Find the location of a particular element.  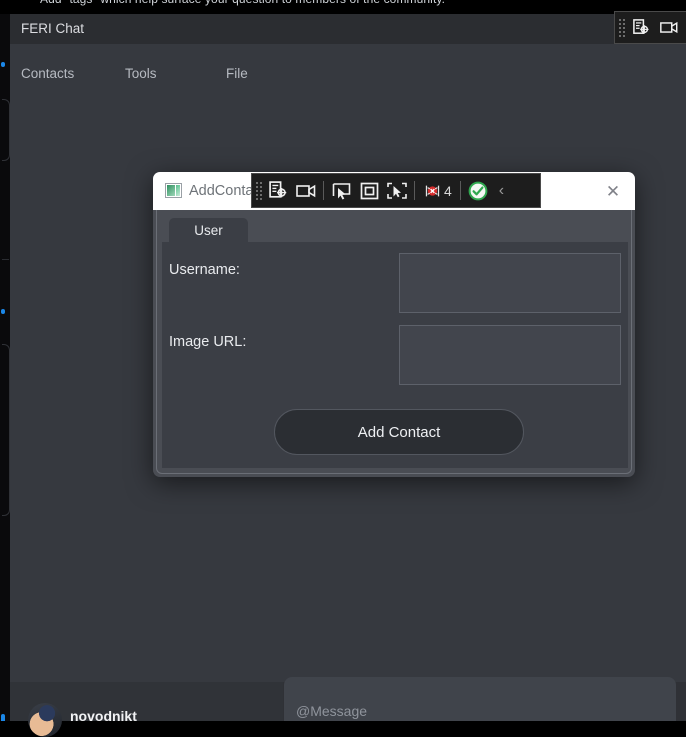

chat-header-area is located at coordinates (484, 74).